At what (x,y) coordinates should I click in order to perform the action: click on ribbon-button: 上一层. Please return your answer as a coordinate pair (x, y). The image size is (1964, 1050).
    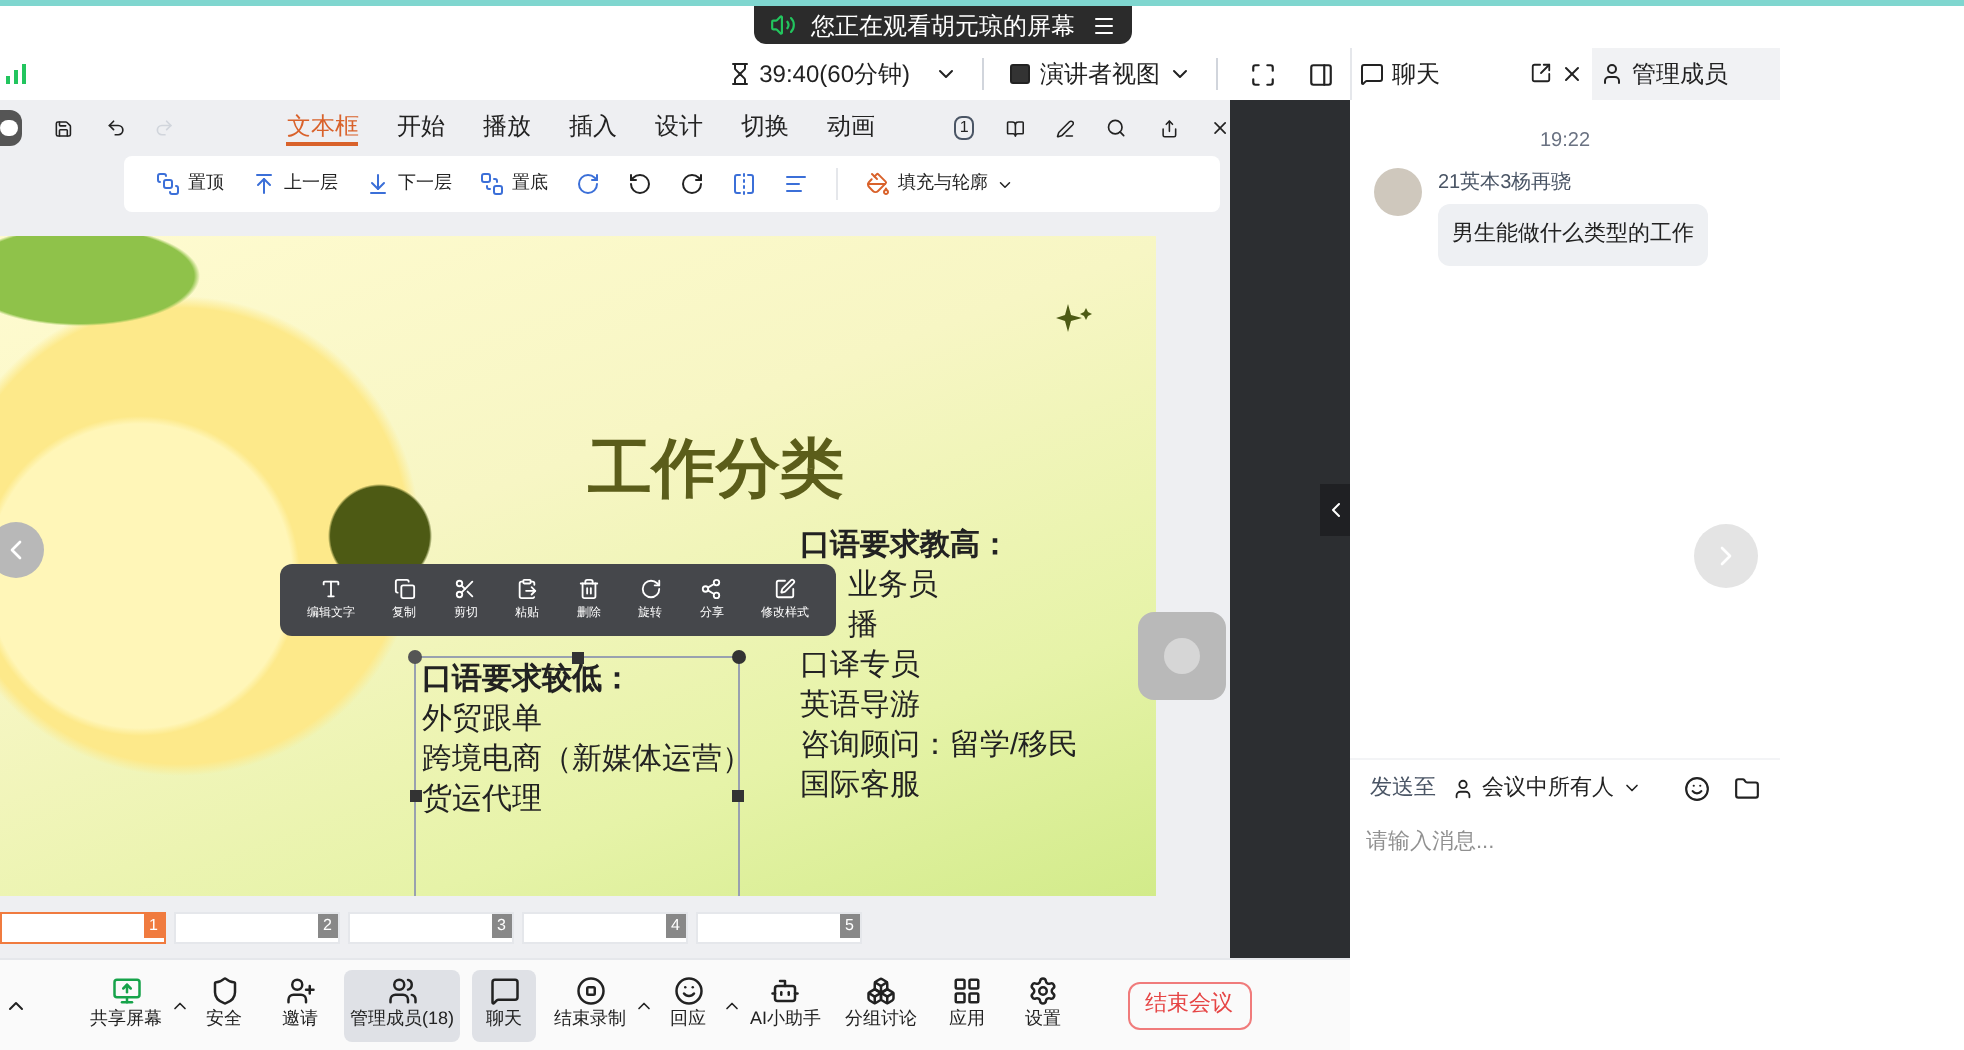
    Looking at the image, I should click on (295, 184).